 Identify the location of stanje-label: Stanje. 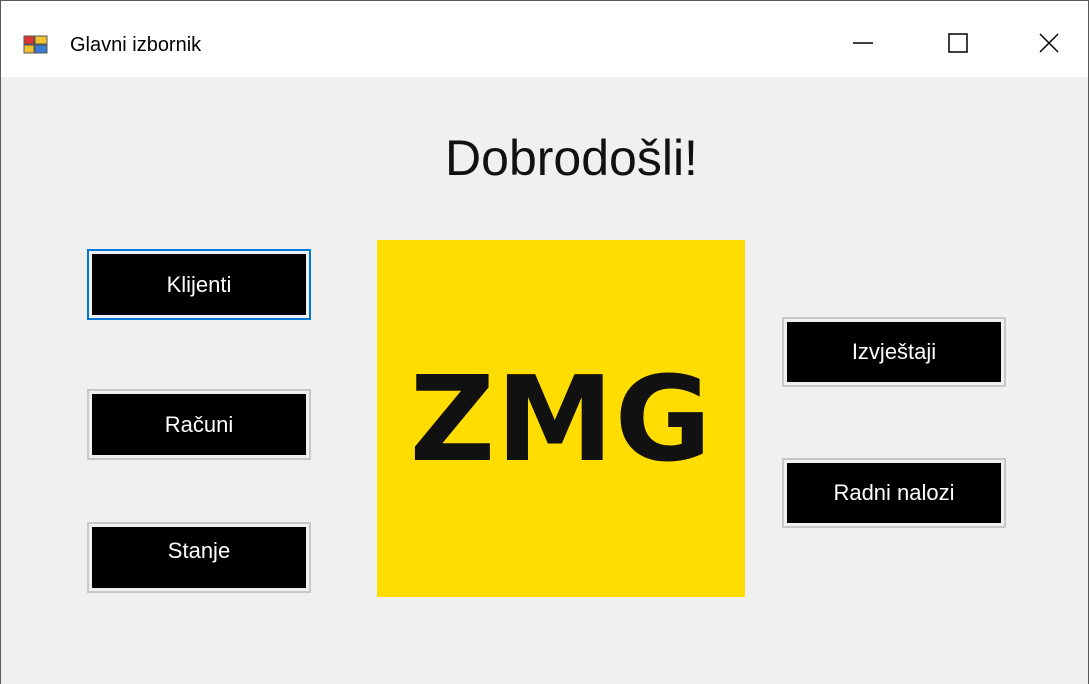
(199, 557).